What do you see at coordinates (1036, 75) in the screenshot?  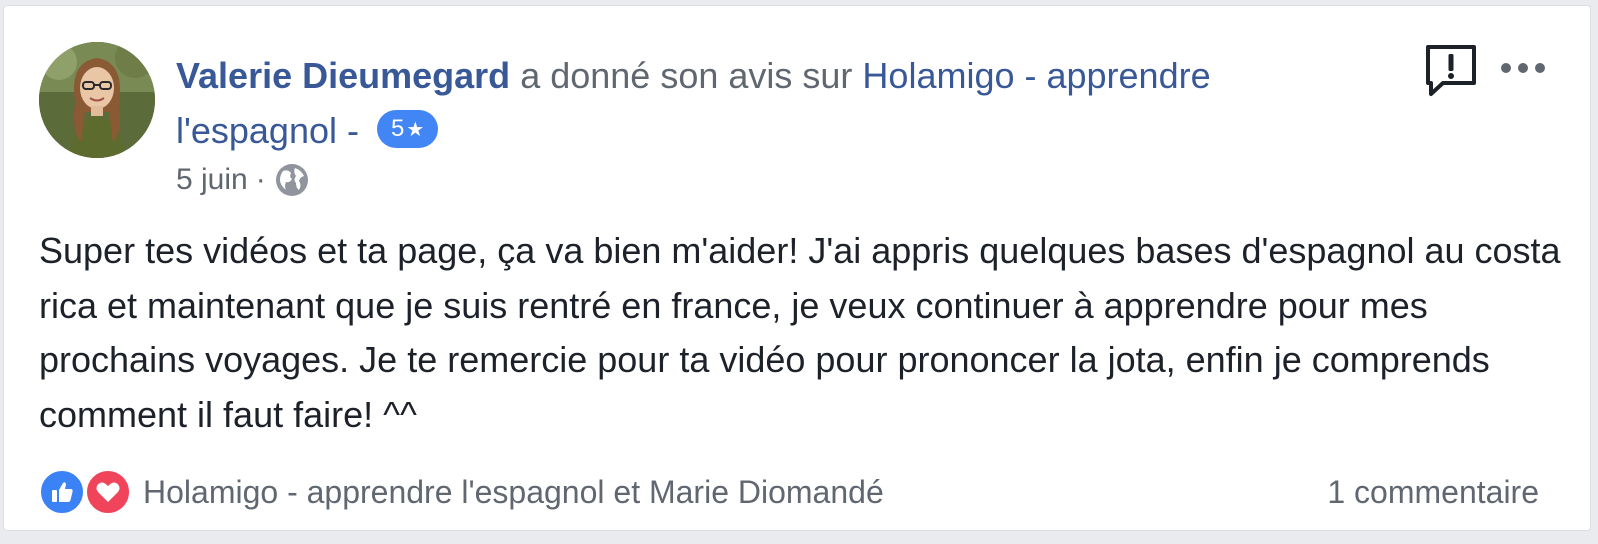 I see `page-name-link: Holamigo - apprendre` at bounding box center [1036, 75].